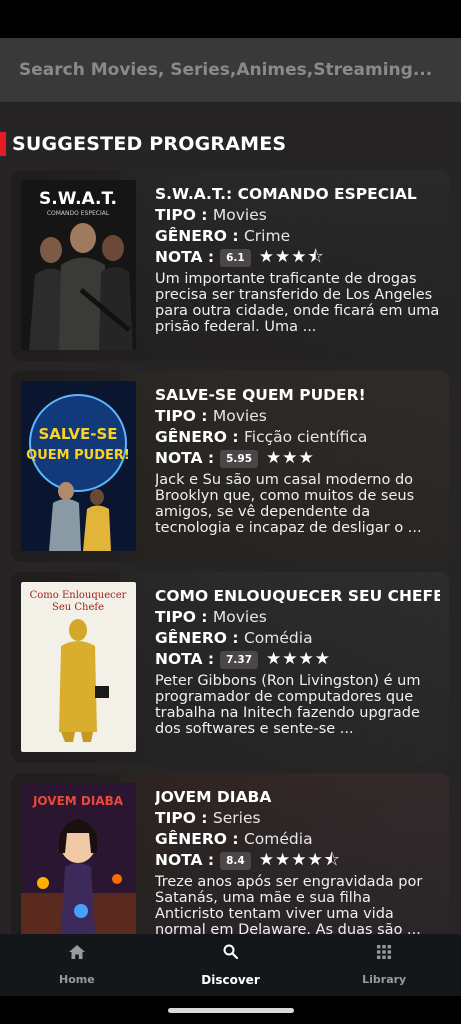  Describe the element at coordinates (384, 965) in the screenshot. I see `nav-library: Library` at that location.